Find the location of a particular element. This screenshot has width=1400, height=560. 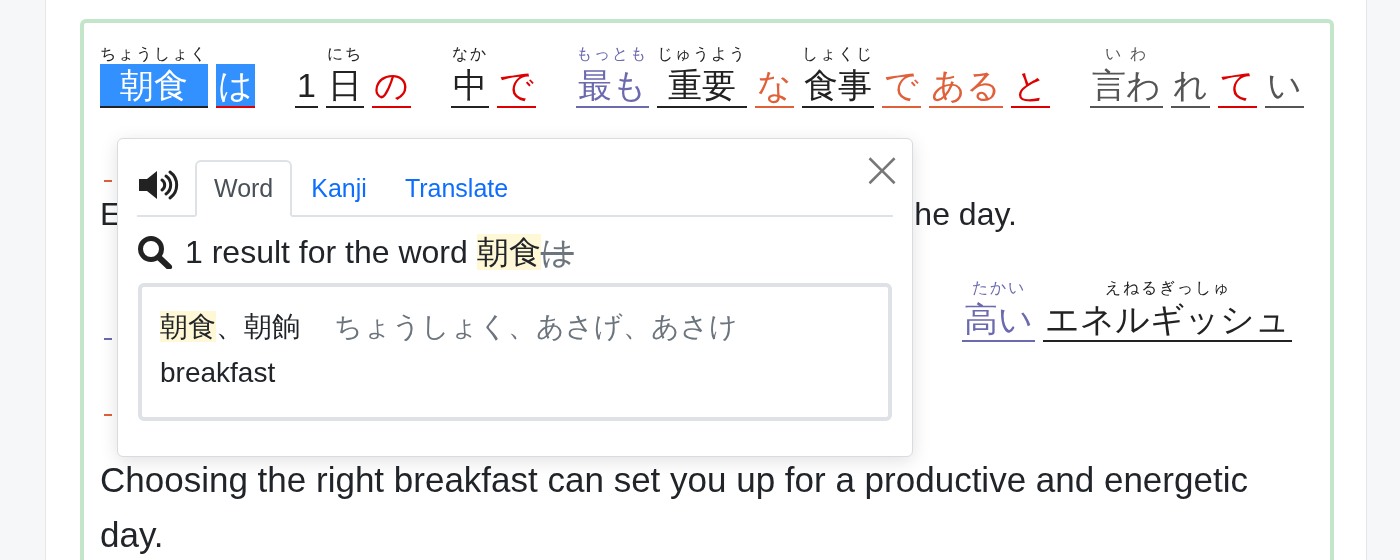

word-token: 朝食 is located at coordinates (154, 86).